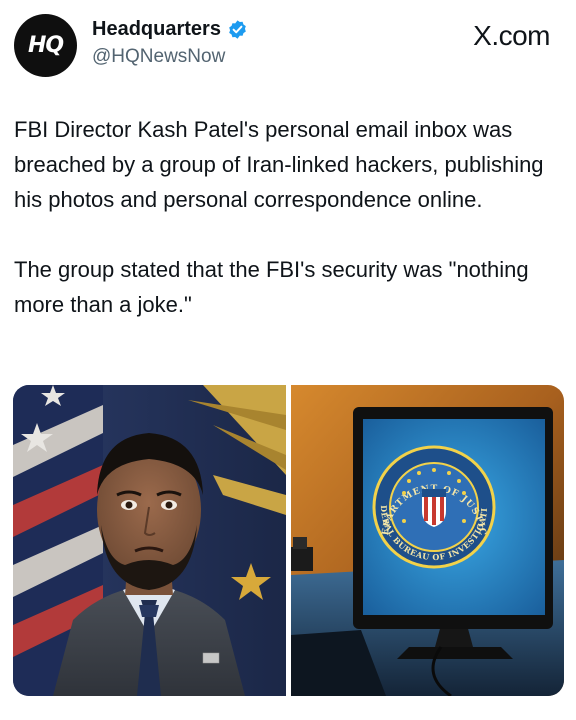 The image size is (576, 720). Describe the element at coordinates (511, 35) in the screenshot. I see `site-label: X.com` at that location.